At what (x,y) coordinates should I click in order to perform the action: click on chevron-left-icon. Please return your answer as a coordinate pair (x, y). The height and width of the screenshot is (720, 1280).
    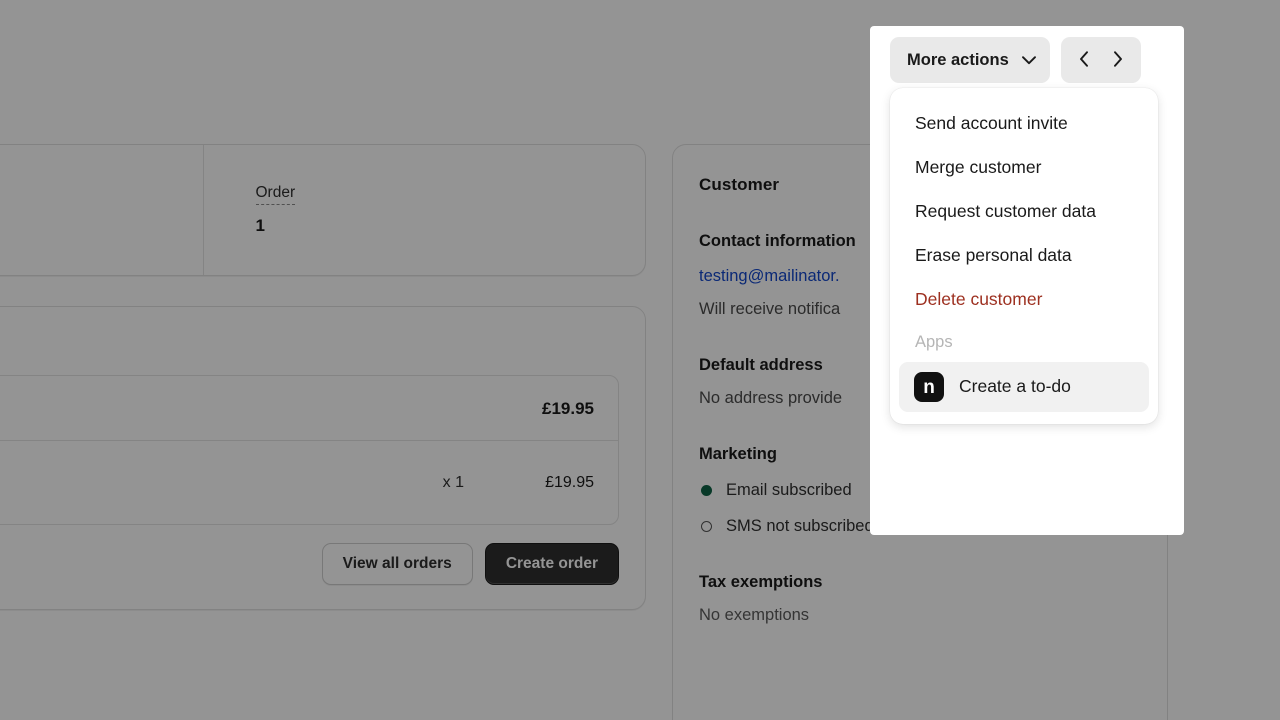
    Looking at the image, I should click on (1084, 60).